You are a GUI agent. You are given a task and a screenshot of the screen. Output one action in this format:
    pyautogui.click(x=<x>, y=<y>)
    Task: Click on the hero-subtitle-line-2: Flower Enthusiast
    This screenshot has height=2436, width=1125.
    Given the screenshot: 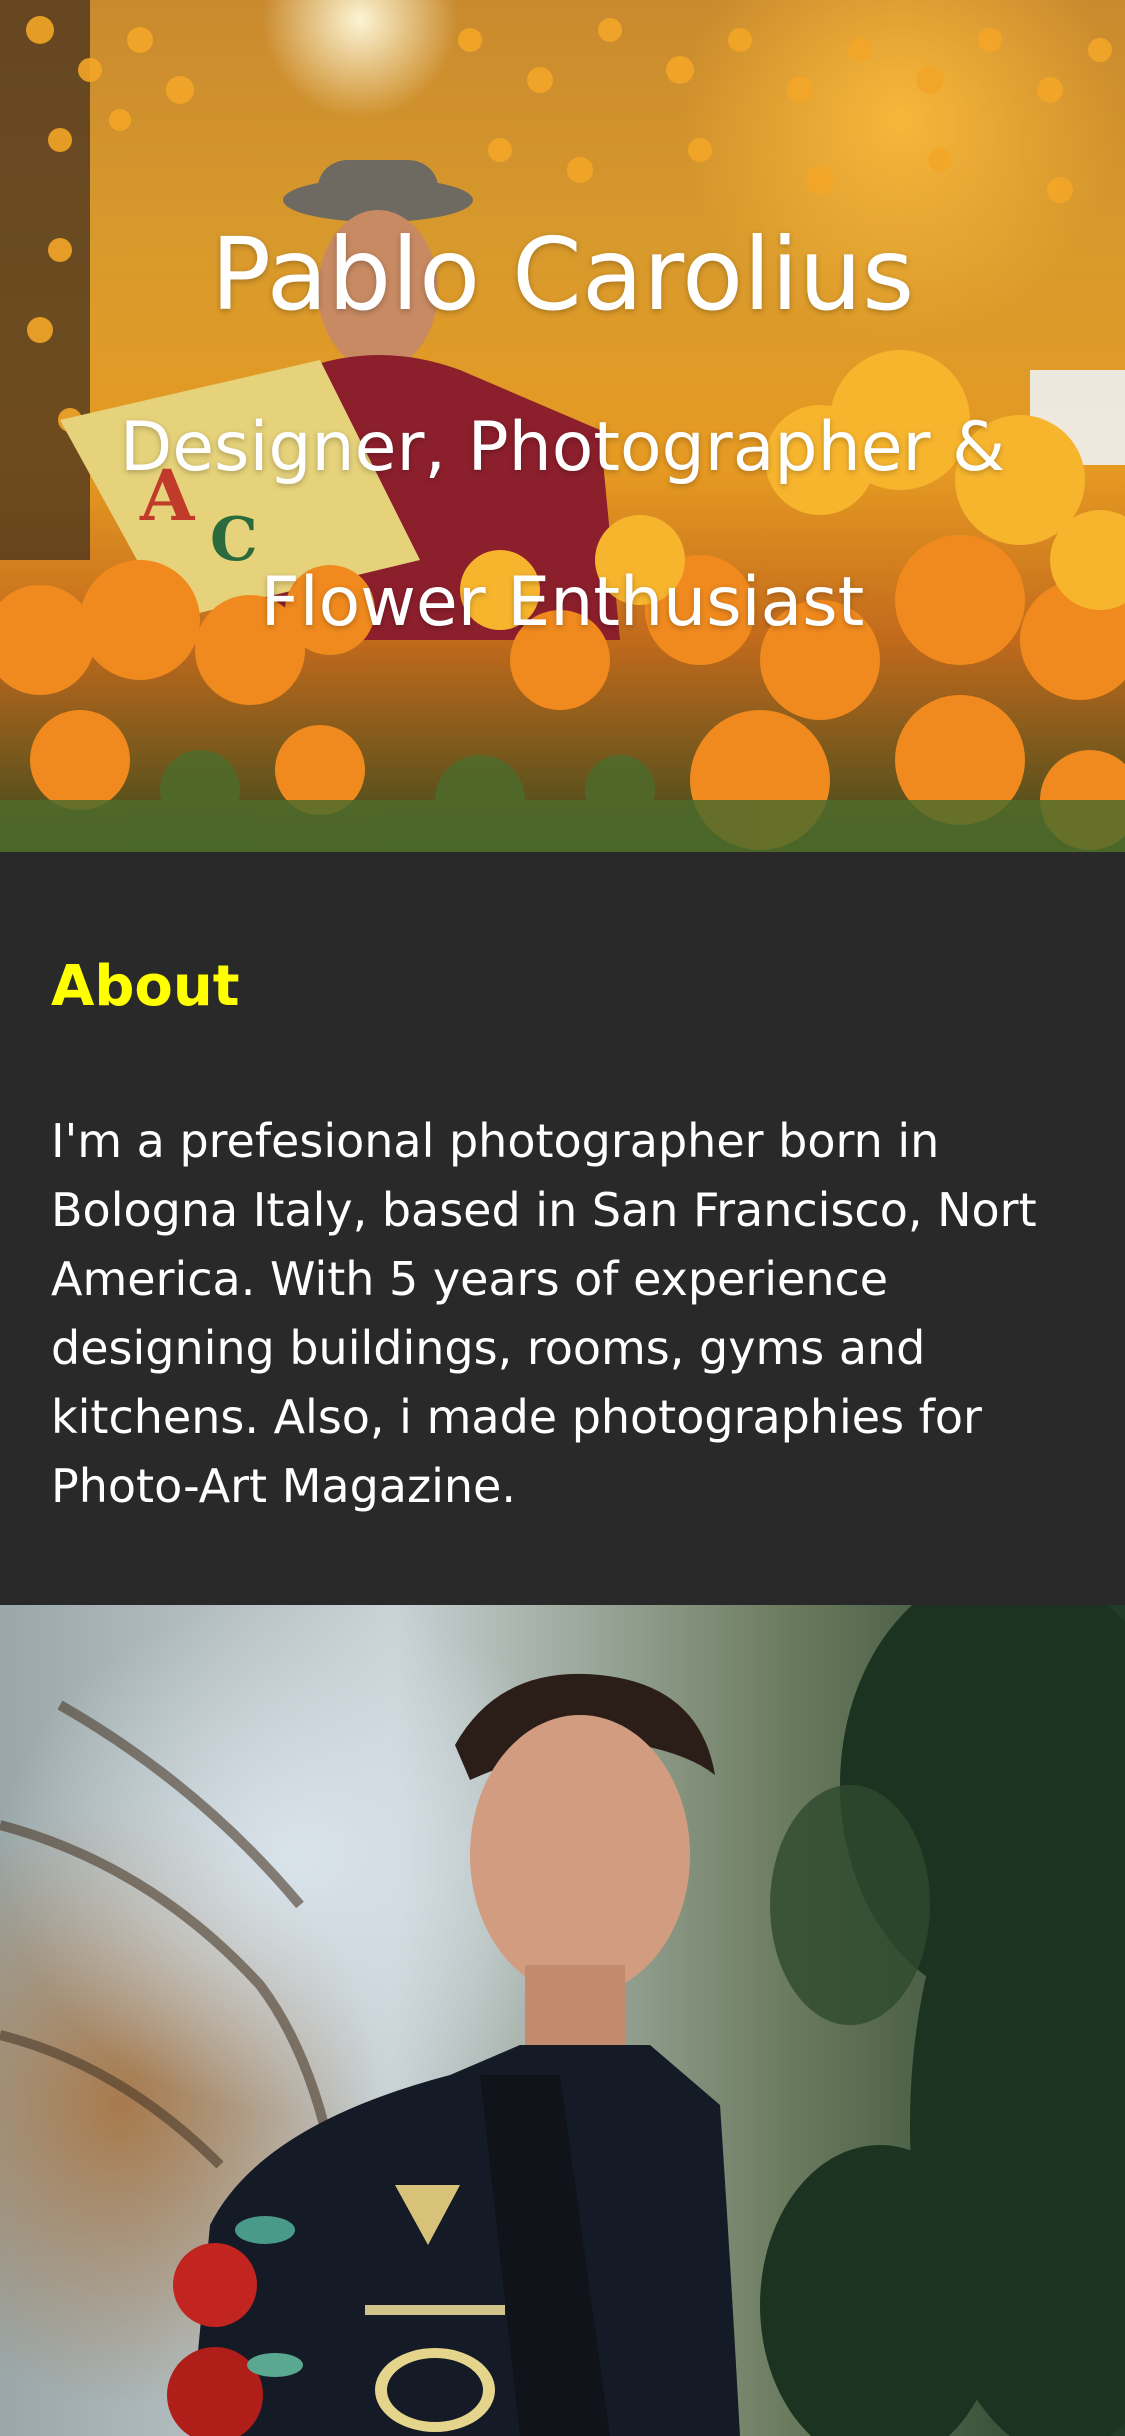 What is the action you would take?
    pyautogui.click(x=562, y=602)
    